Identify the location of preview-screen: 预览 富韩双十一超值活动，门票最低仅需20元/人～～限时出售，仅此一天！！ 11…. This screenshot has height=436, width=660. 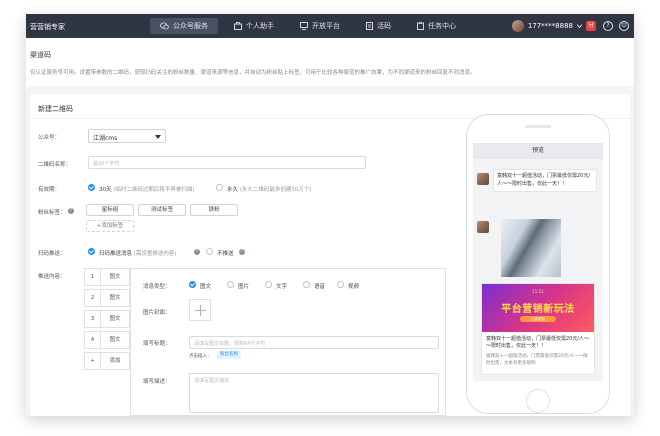
(538, 262).